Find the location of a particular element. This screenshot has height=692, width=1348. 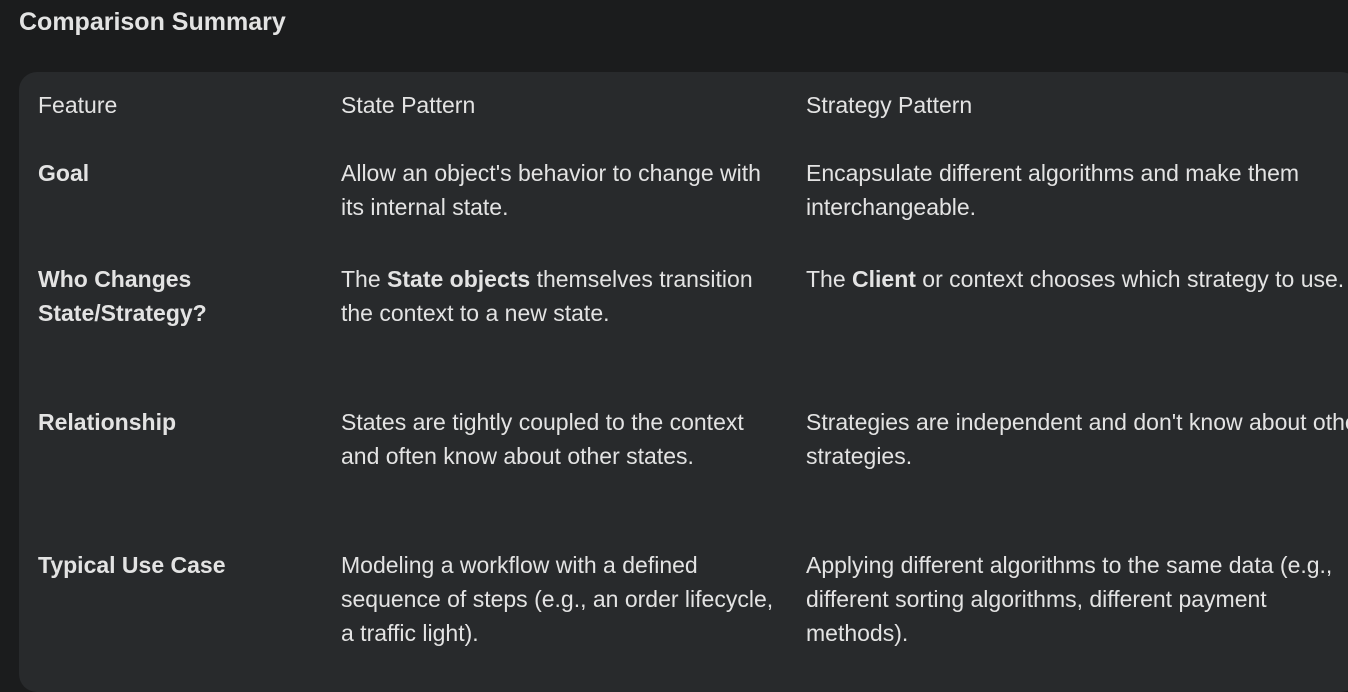

state-text-bold: State objects is located at coordinates (459, 279).